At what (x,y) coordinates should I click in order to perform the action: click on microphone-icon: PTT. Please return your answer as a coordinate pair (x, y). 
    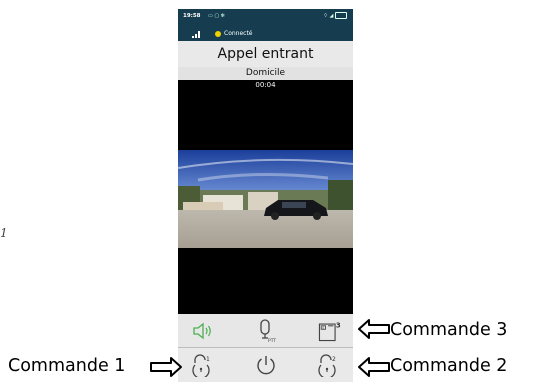
    Looking at the image, I should click on (268, 331).